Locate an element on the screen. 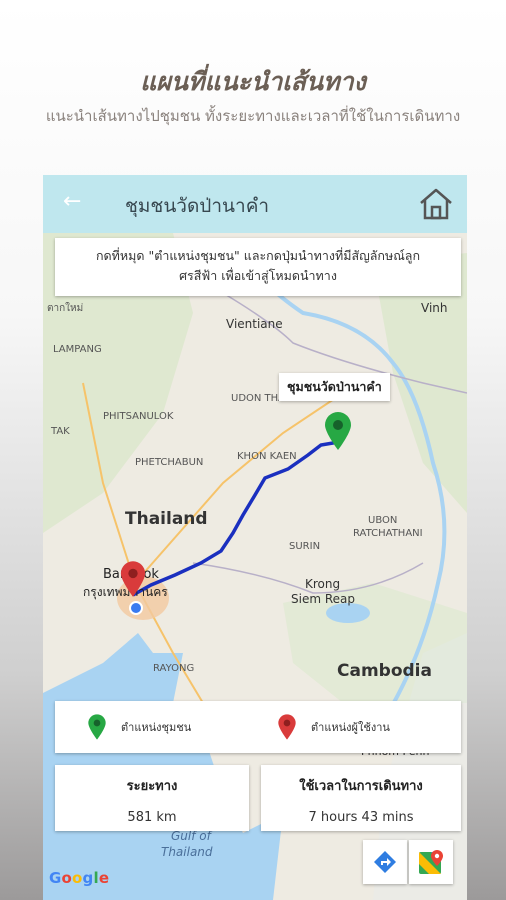 This screenshot has height=900, width=506. legend-community: ตำแหน่งชุมชน is located at coordinates (139, 727).